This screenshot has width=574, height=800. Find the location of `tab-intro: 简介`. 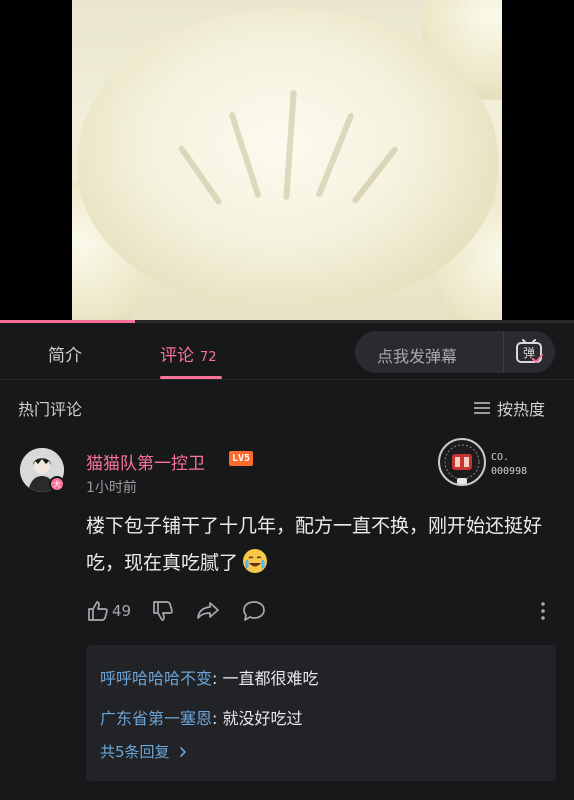

tab-intro: 简介 is located at coordinates (65, 353).